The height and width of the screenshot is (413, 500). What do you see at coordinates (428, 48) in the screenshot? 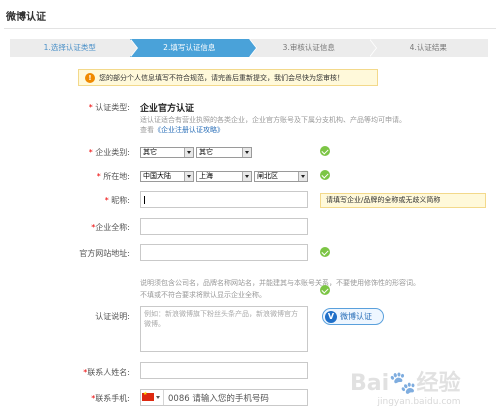
I see `step-4: 4.认证结果` at bounding box center [428, 48].